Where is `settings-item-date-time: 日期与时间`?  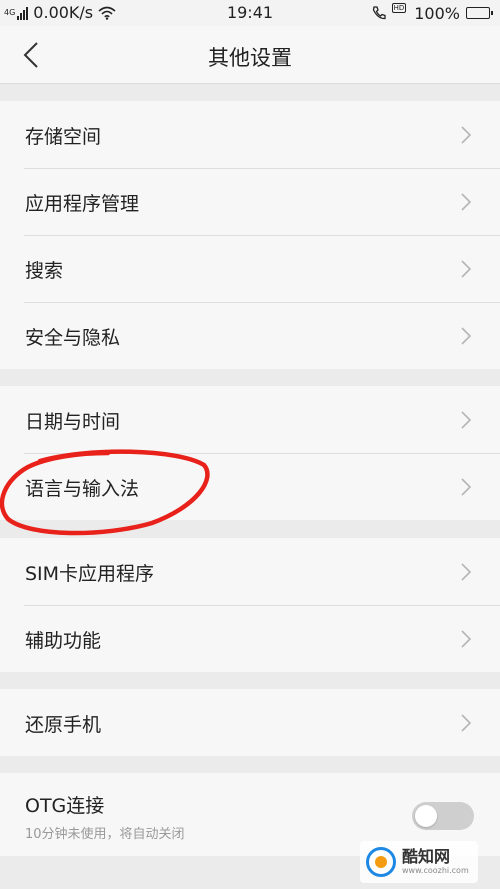
settings-item-date-time: 日期与时间 is located at coordinates (250, 419).